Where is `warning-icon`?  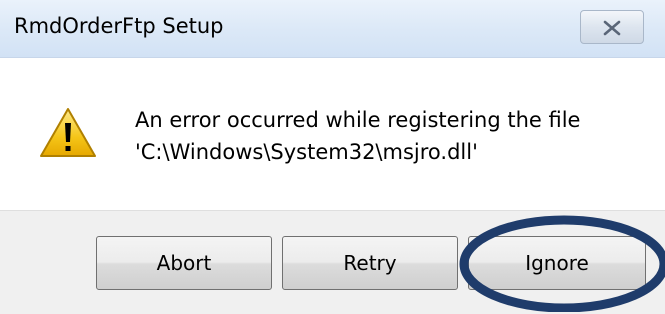 warning-icon is located at coordinates (68, 132).